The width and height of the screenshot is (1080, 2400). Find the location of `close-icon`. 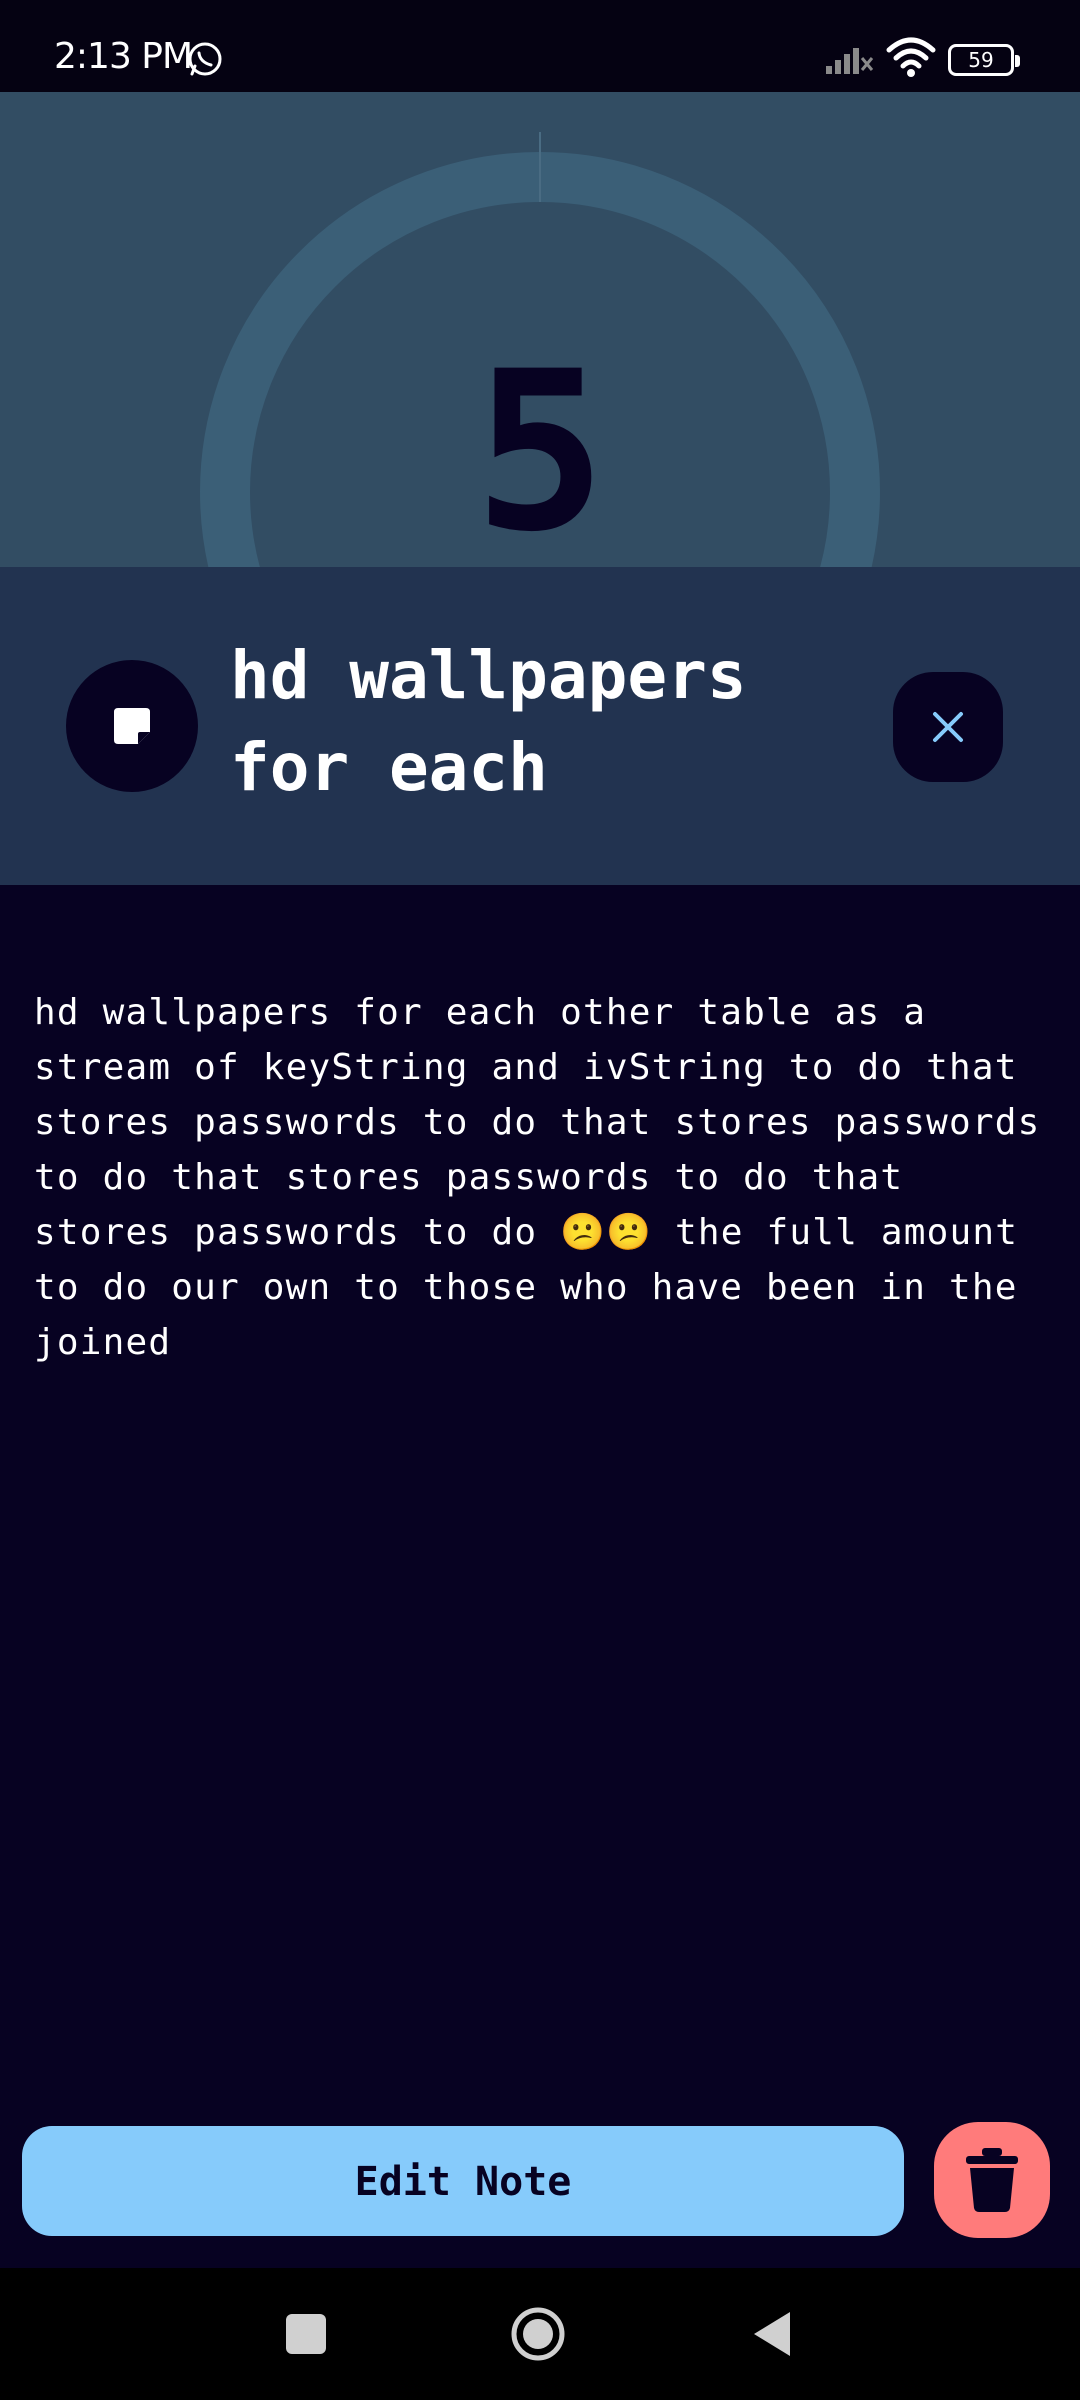

close-icon is located at coordinates (948, 727).